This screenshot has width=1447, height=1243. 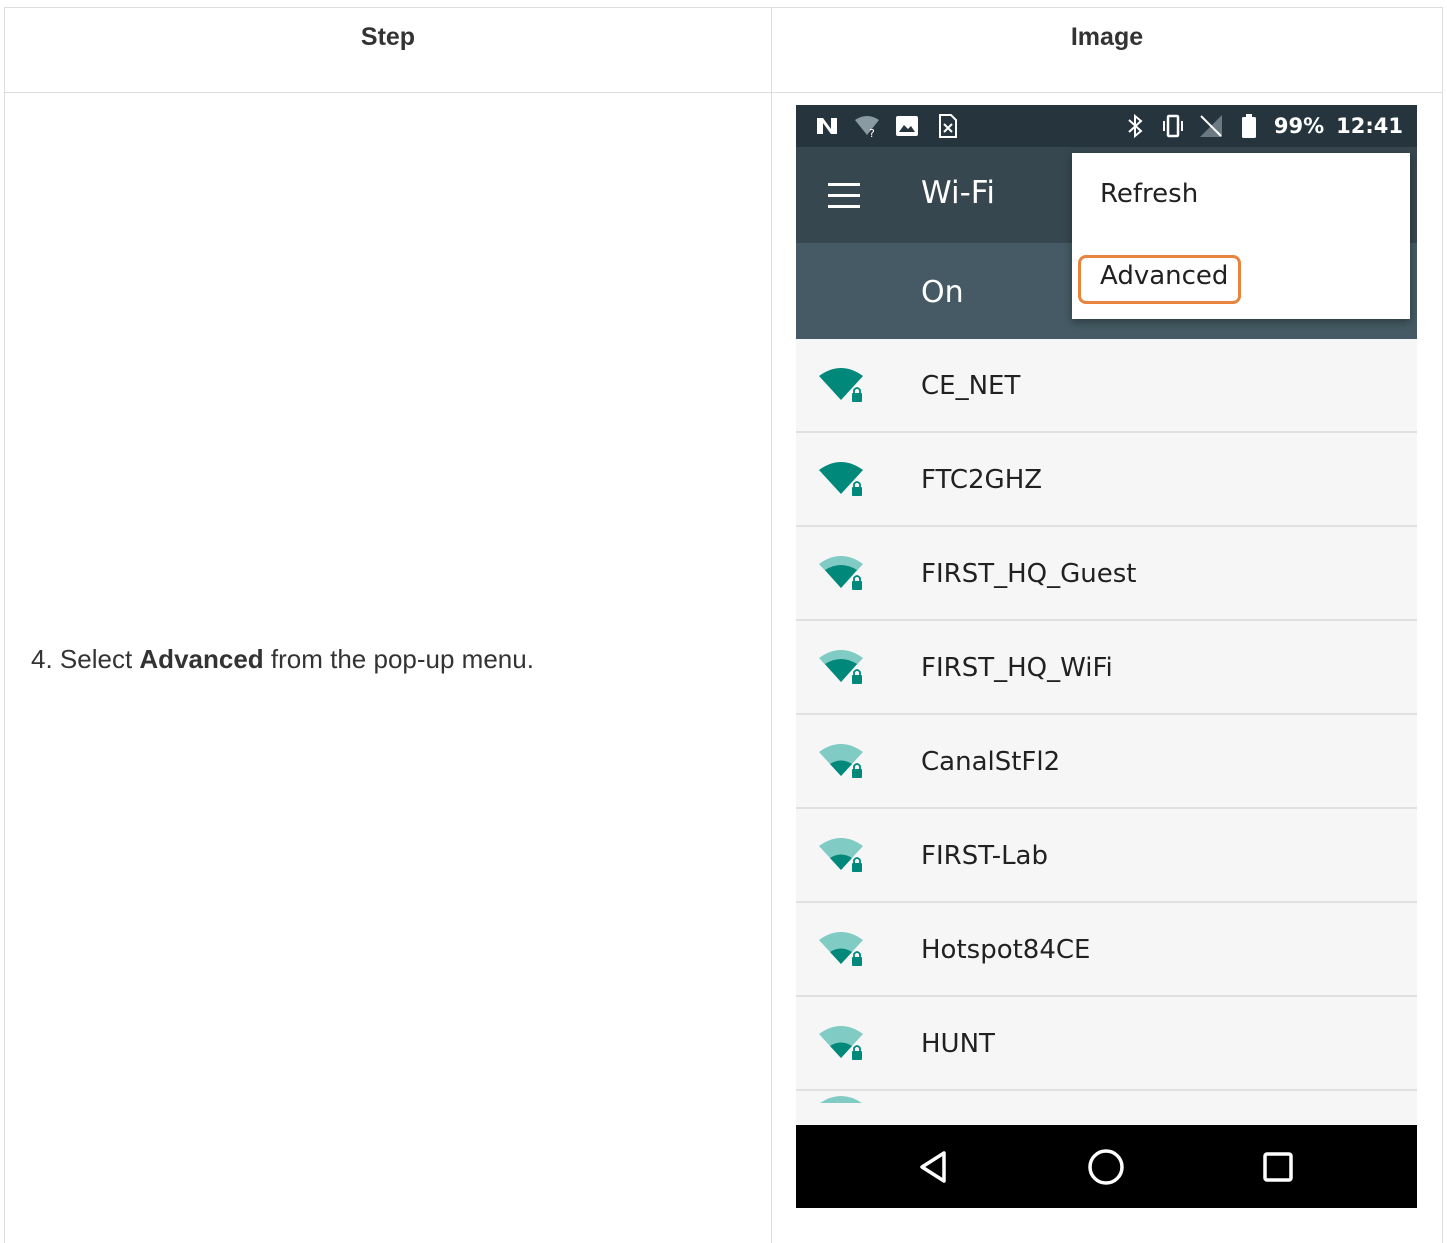 What do you see at coordinates (771, 625) in the screenshot?
I see `column-divider` at bounding box center [771, 625].